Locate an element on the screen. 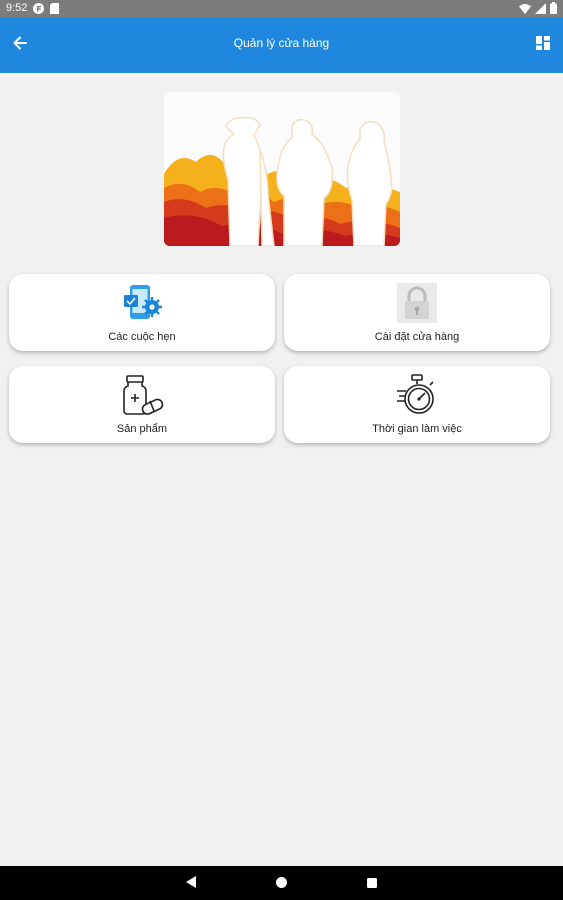 The image size is (563, 900). dashboard-icon is located at coordinates (543, 45).